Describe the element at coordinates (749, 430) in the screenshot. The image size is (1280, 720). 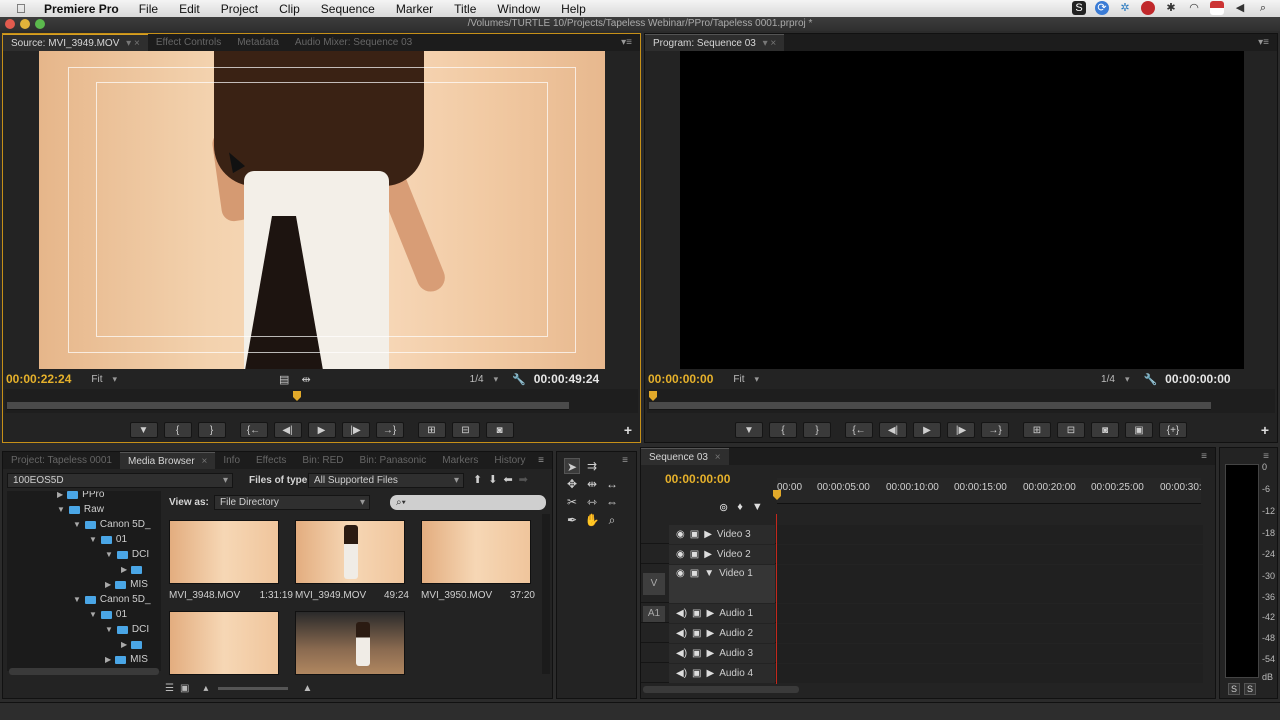
I see `add-marker-button: ▼` at that location.